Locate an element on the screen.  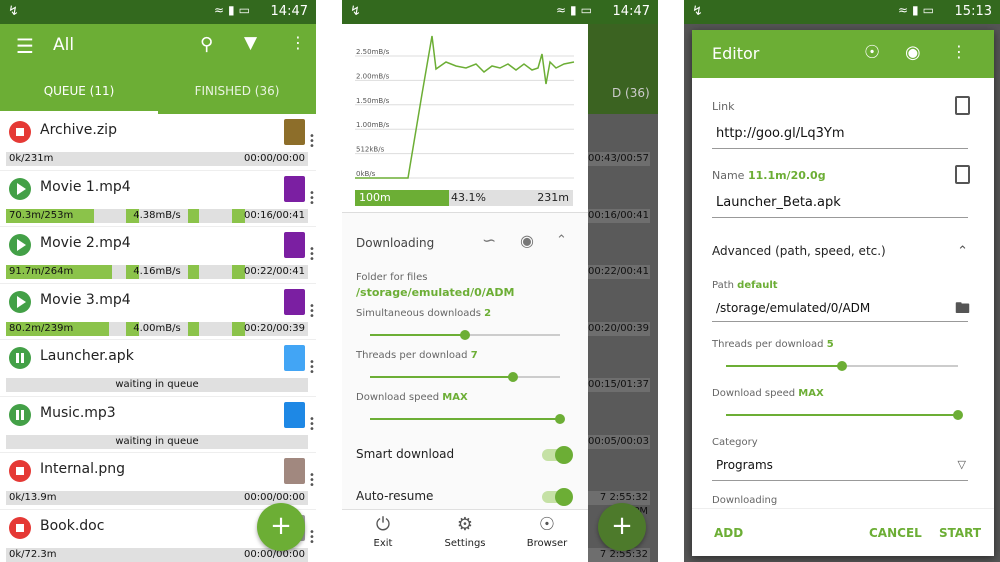
file-name: Archive.zip is located at coordinates (78, 130).